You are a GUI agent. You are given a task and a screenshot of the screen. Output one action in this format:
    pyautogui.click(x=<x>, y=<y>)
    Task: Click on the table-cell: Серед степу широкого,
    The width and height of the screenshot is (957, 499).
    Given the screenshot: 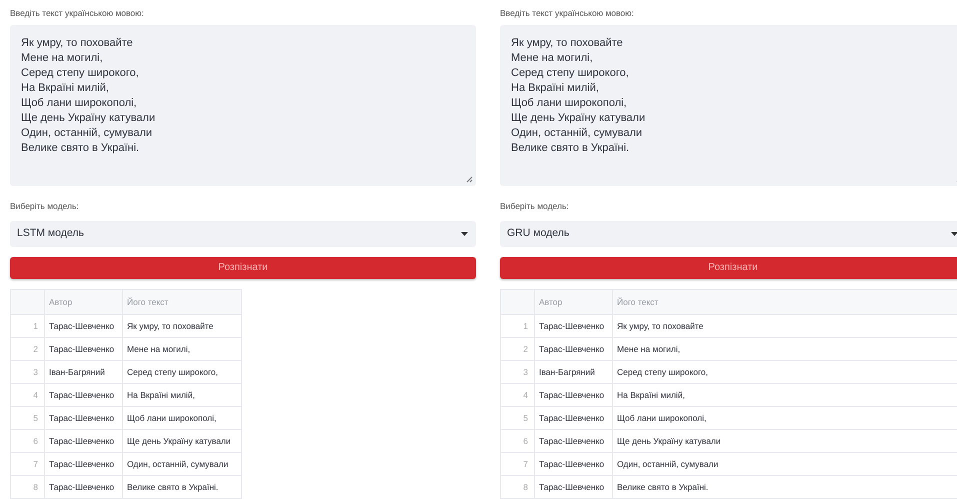 What is the action you would take?
    pyautogui.click(x=182, y=372)
    